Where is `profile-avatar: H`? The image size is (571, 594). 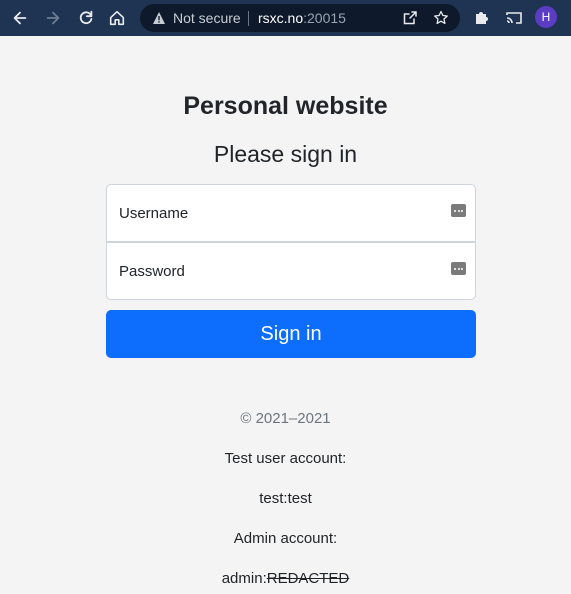
profile-avatar: H is located at coordinates (546, 17).